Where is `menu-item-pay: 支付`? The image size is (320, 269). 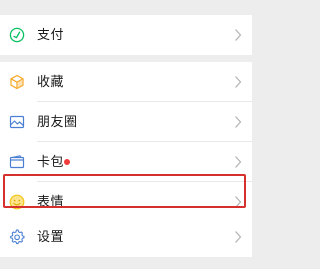 menu-item-pay: 支付 is located at coordinates (126, 35).